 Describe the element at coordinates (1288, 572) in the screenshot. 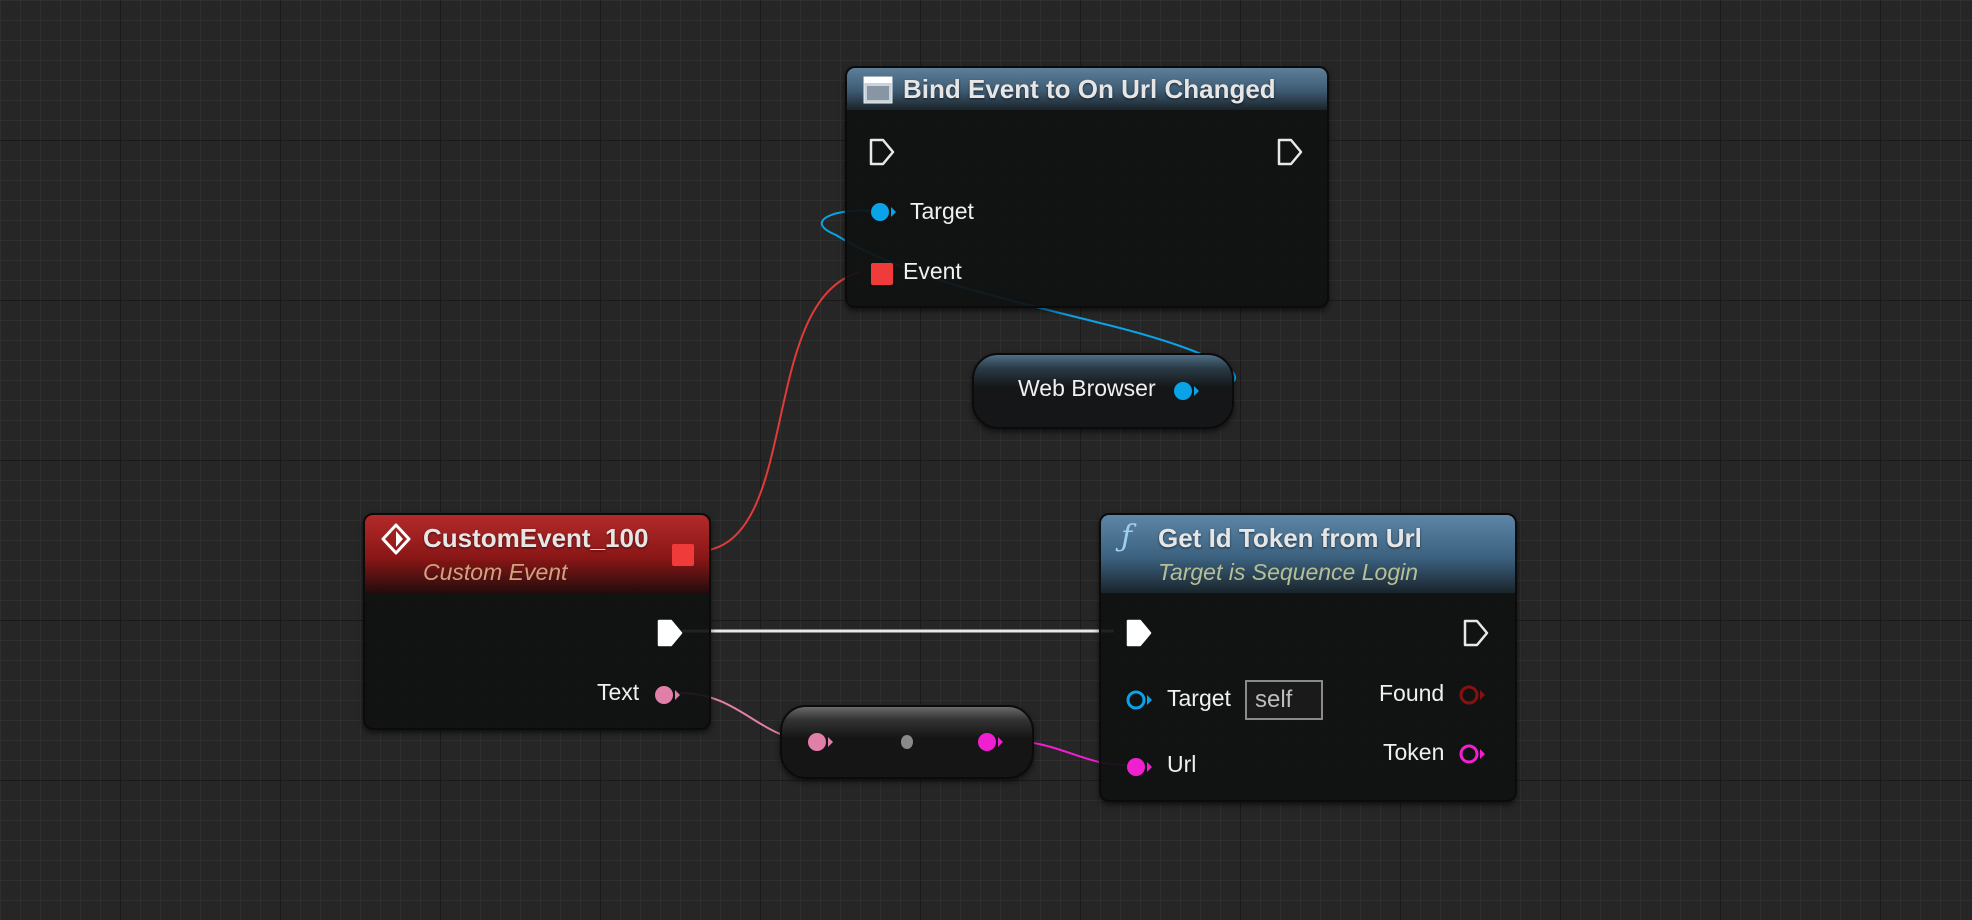

I see `get-id-token-subtitle: Target is Sequence Login` at that location.